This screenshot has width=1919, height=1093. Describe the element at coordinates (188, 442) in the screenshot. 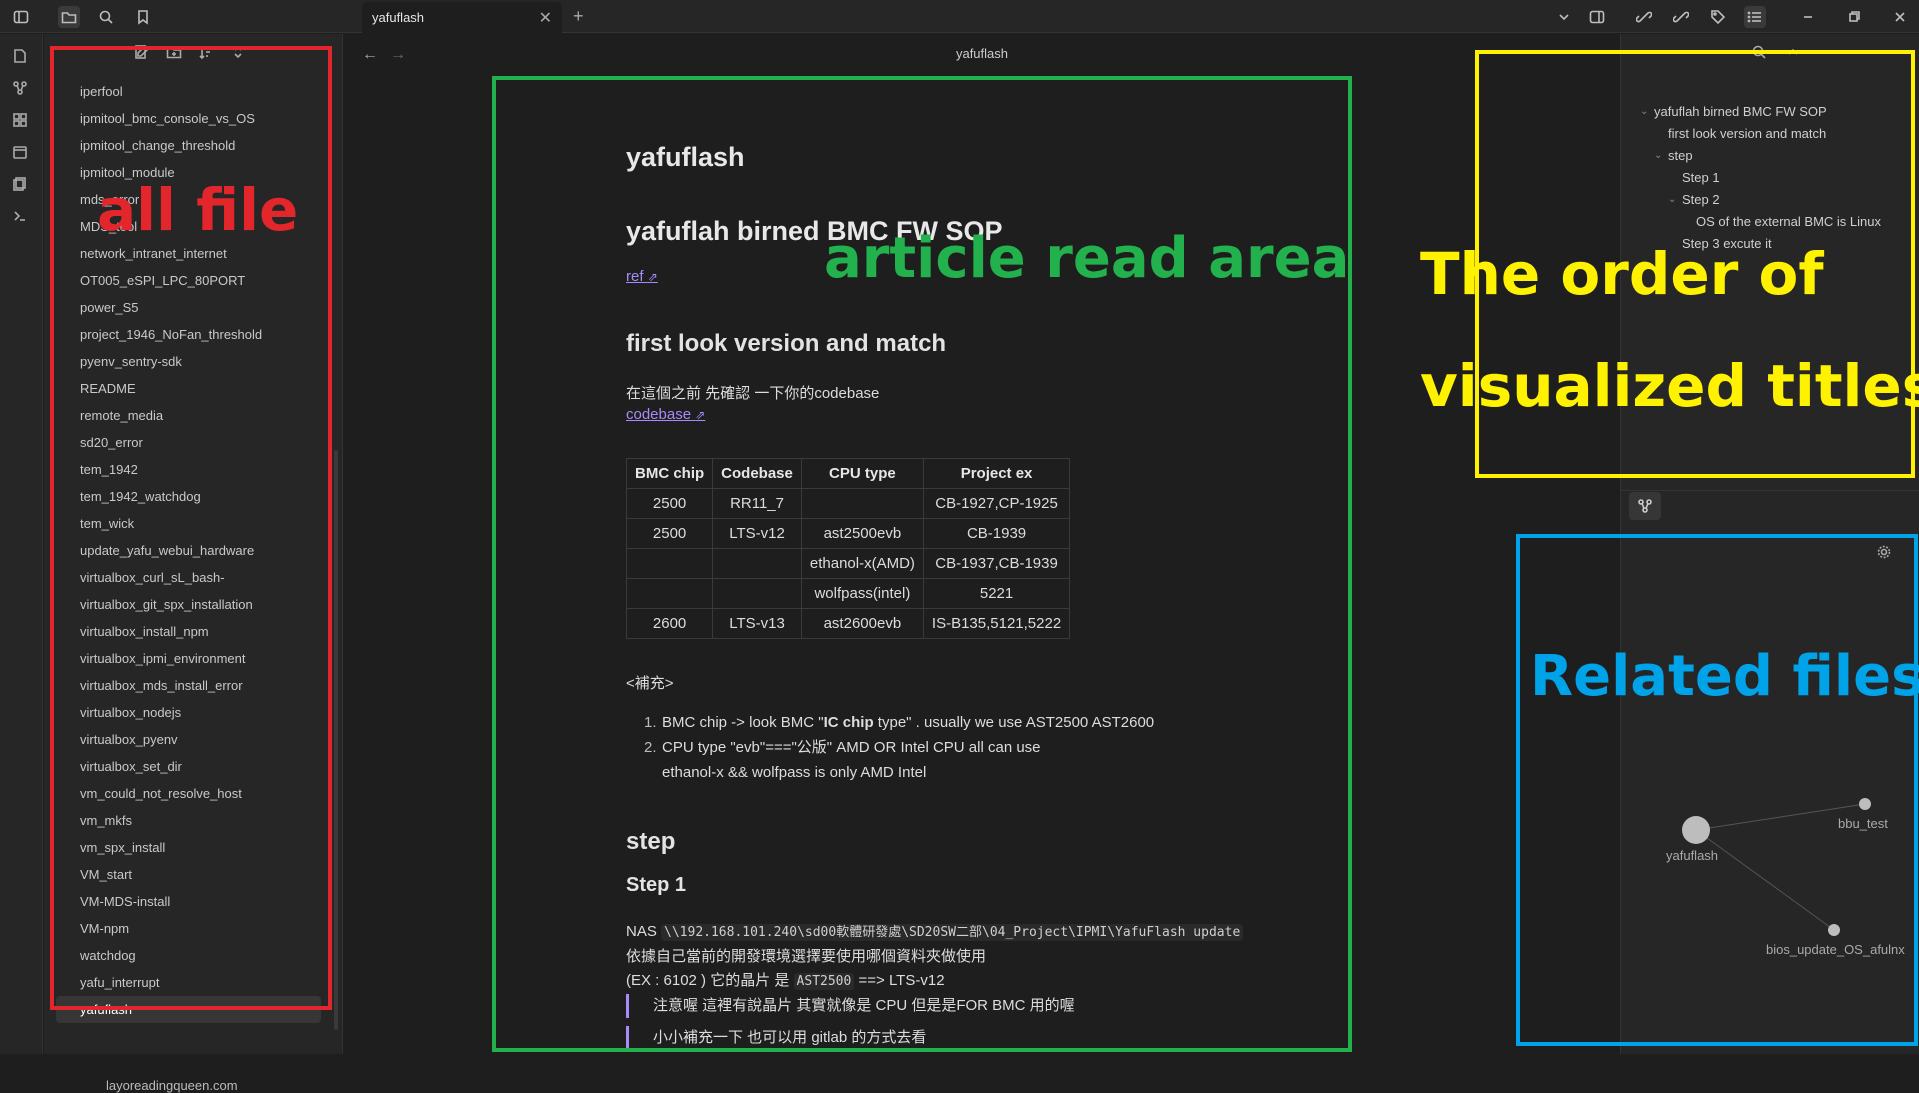

I see `file-item: sd20_error` at that location.